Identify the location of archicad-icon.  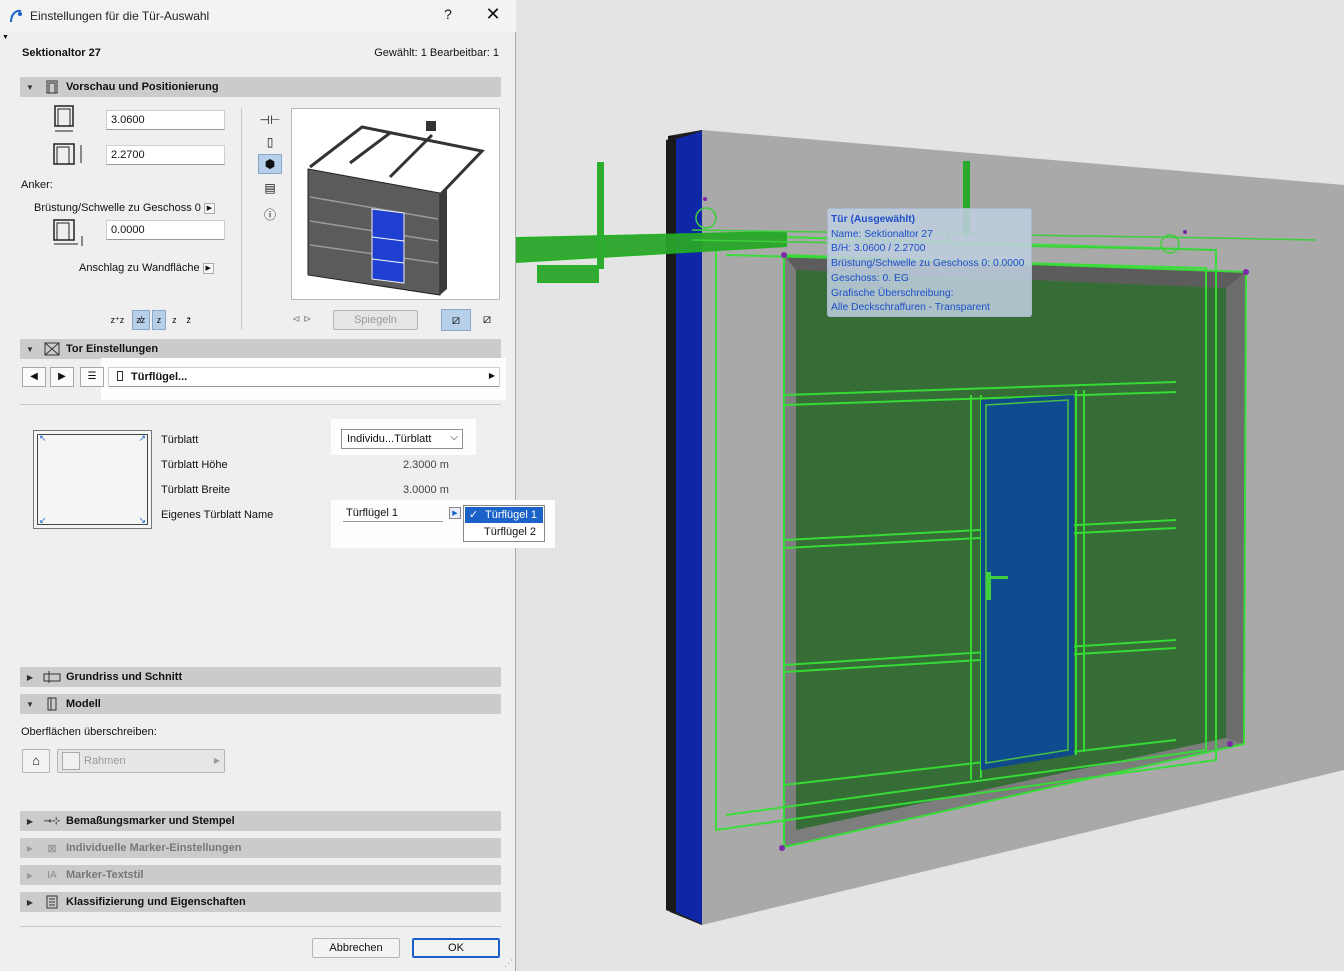
(16, 16).